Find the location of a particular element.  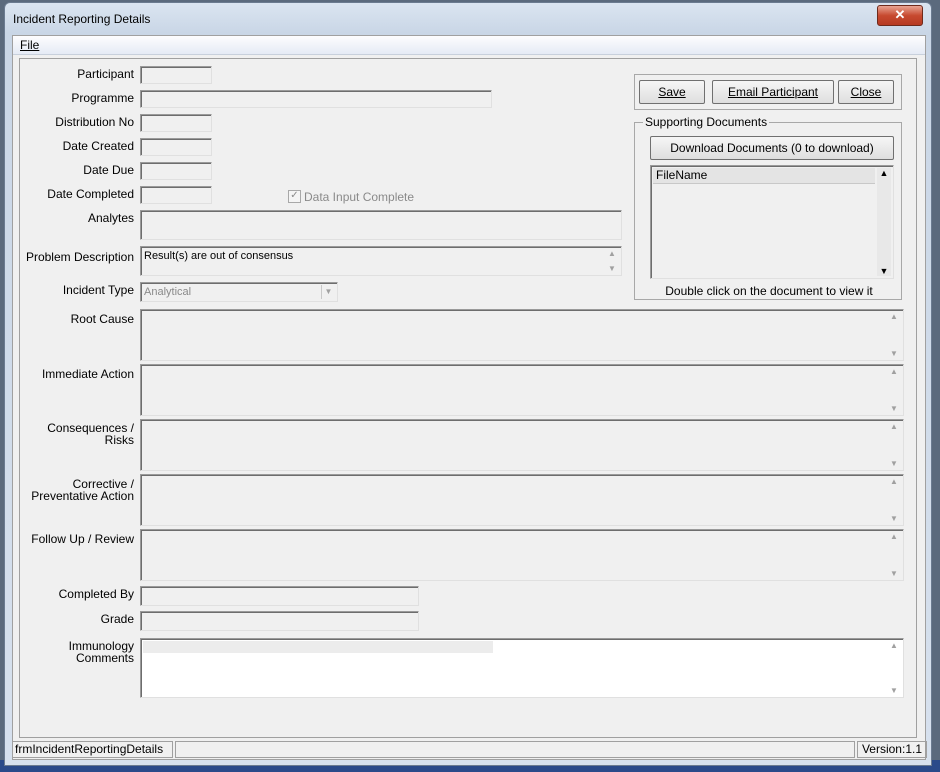

documents-hint: Double click on the document to view it is located at coordinates (769, 291).